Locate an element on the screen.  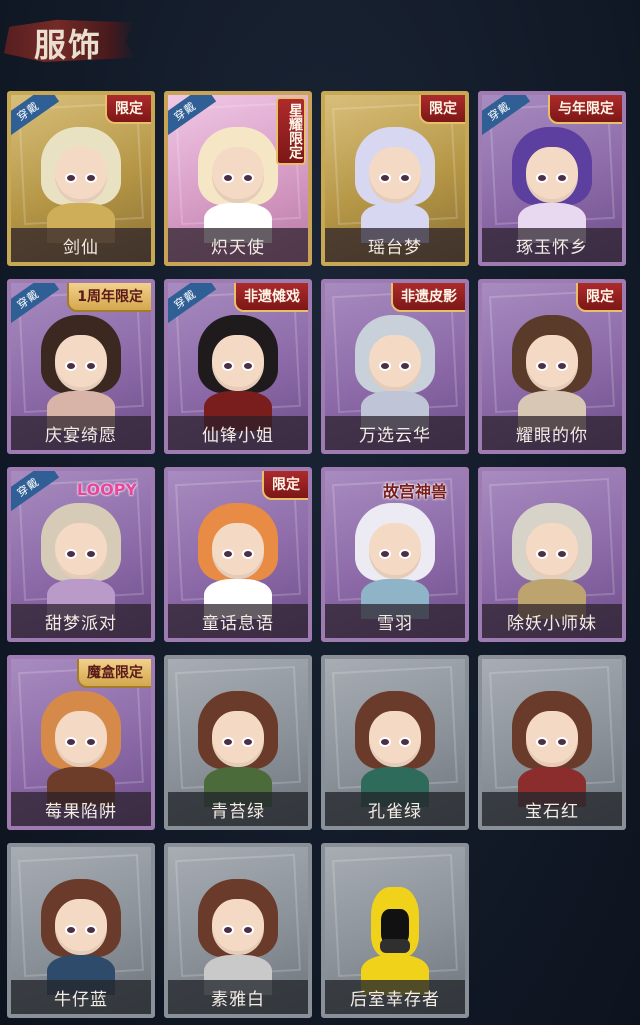
costume-name-bar: 庆宴绮愿 is located at coordinates (81, 433).